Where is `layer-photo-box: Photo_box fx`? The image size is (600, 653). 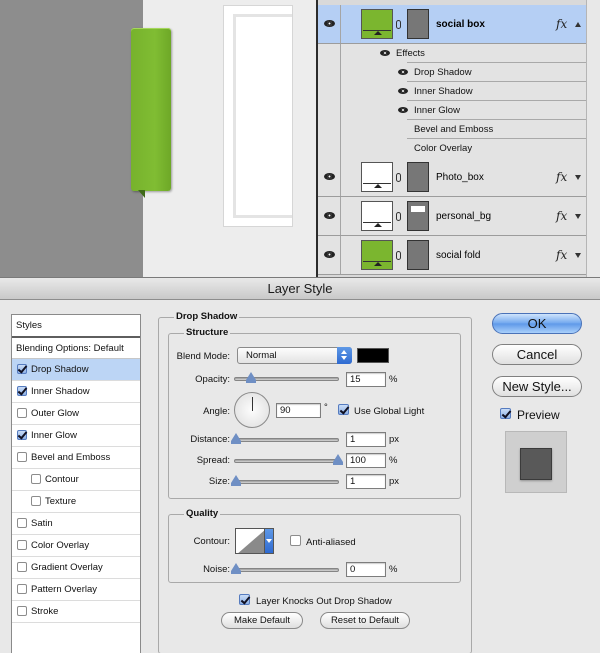 layer-photo-box: Photo_box fx is located at coordinates (452, 177).